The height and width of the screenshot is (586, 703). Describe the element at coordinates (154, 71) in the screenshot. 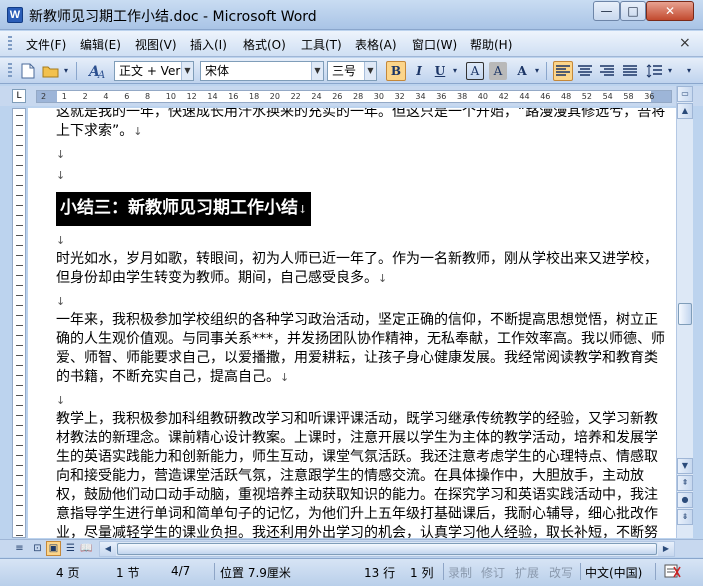

I see `style-combo: 正文 + Ver ▼` at that location.